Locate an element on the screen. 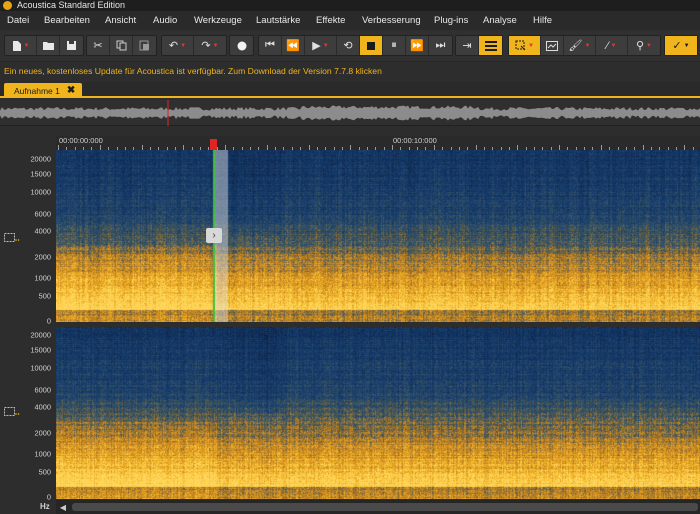 This screenshot has width=700, height=514. open-folder-icon is located at coordinates (48, 46).